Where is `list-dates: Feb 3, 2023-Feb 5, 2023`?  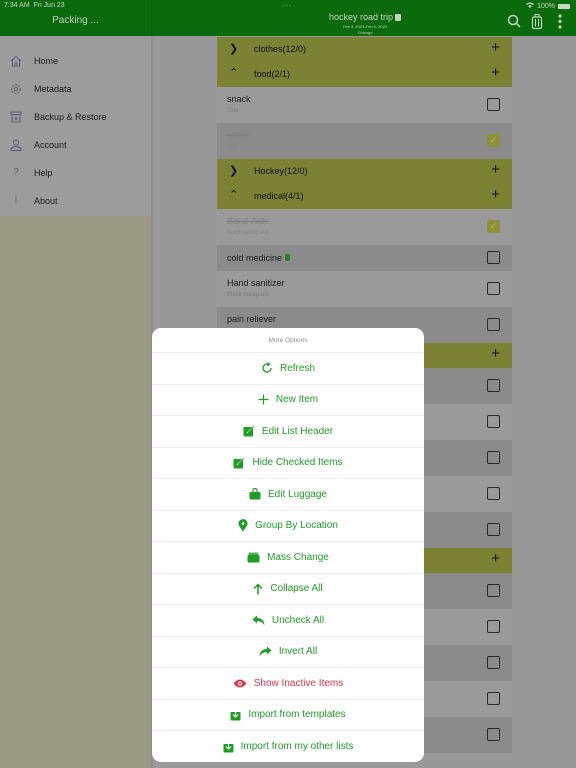 list-dates: Feb 3, 2023-Feb 5, 2023 is located at coordinates (365, 26).